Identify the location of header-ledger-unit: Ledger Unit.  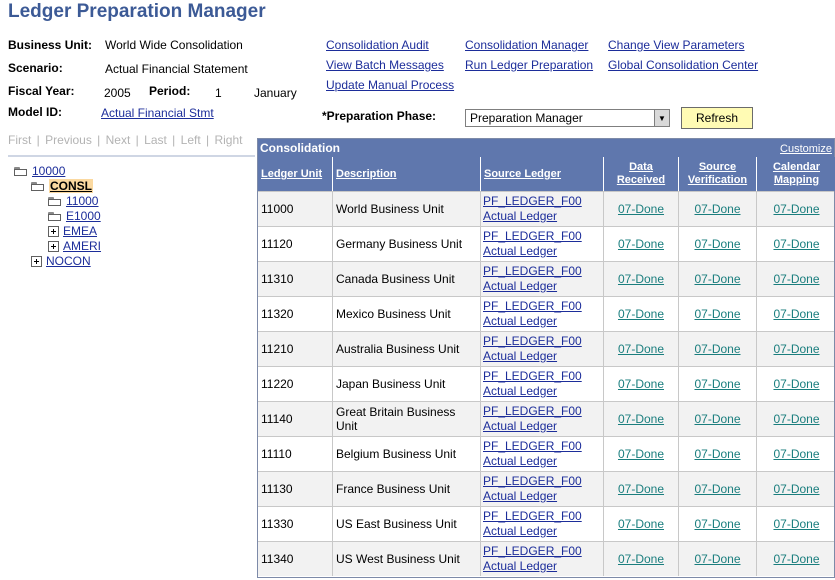
(295, 174).